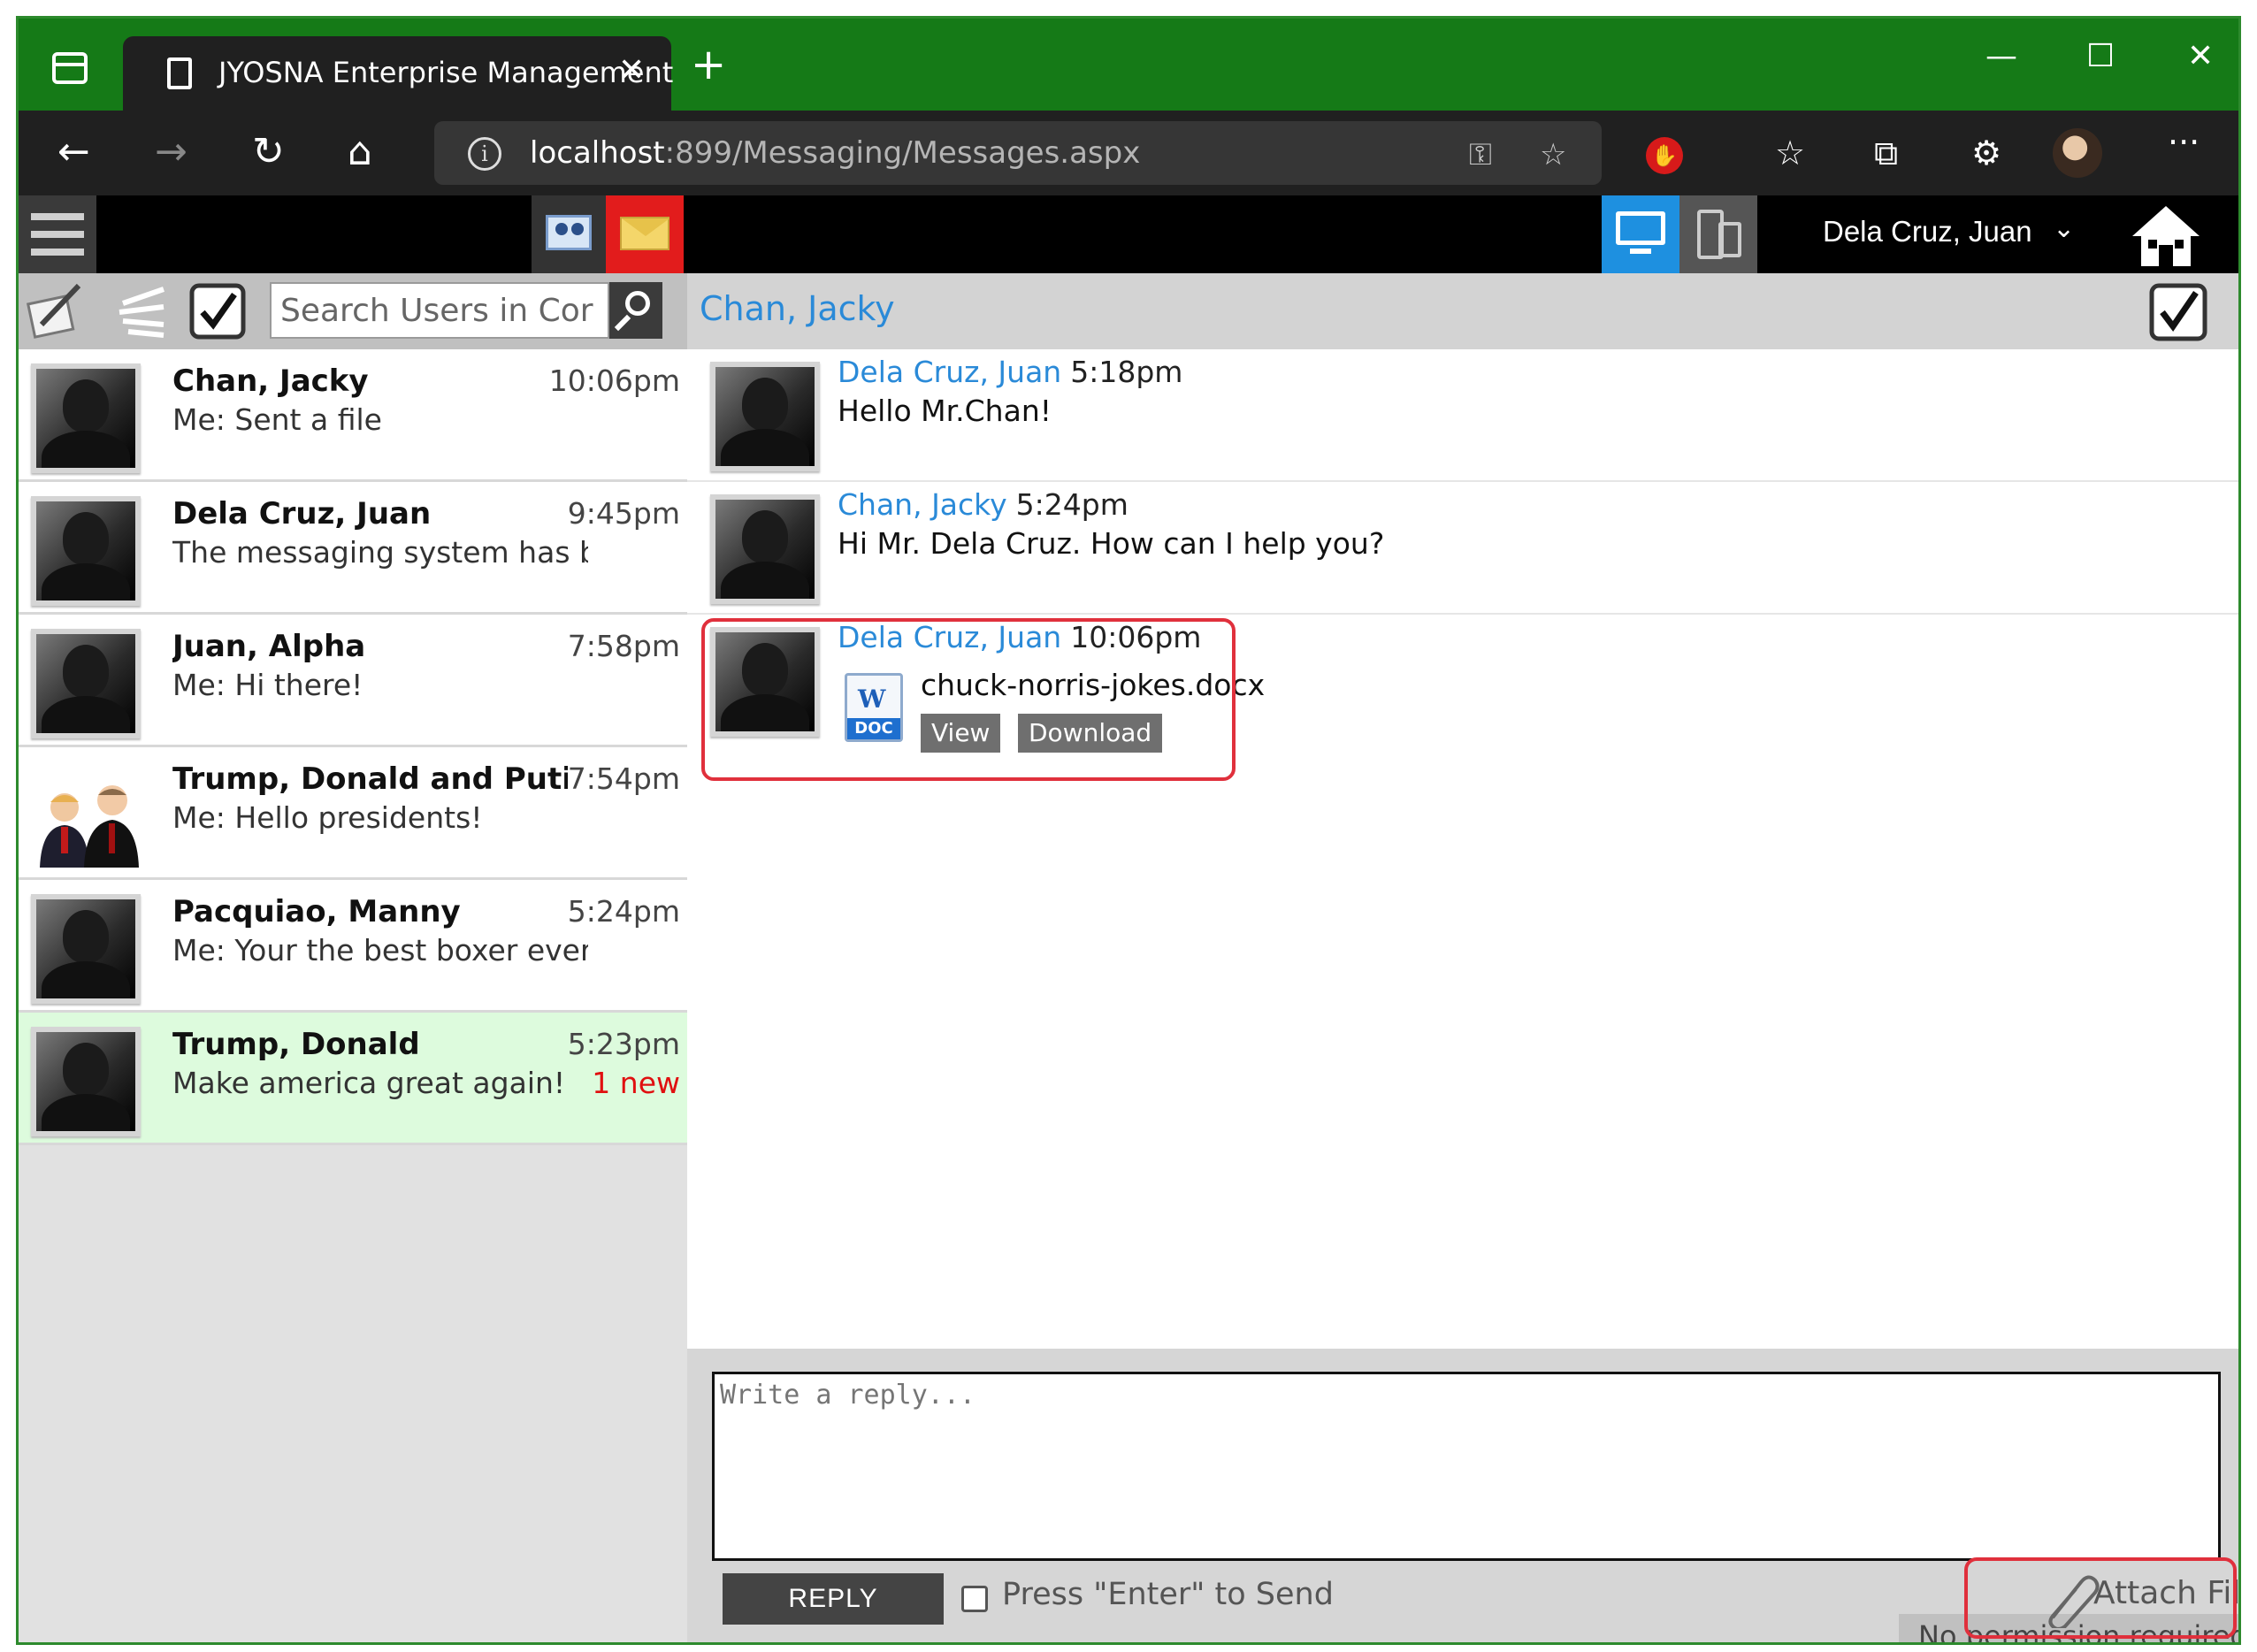 The height and width of the screenshot is (1652, 2257). I want to click on forward-button: →, so click(171, 152).